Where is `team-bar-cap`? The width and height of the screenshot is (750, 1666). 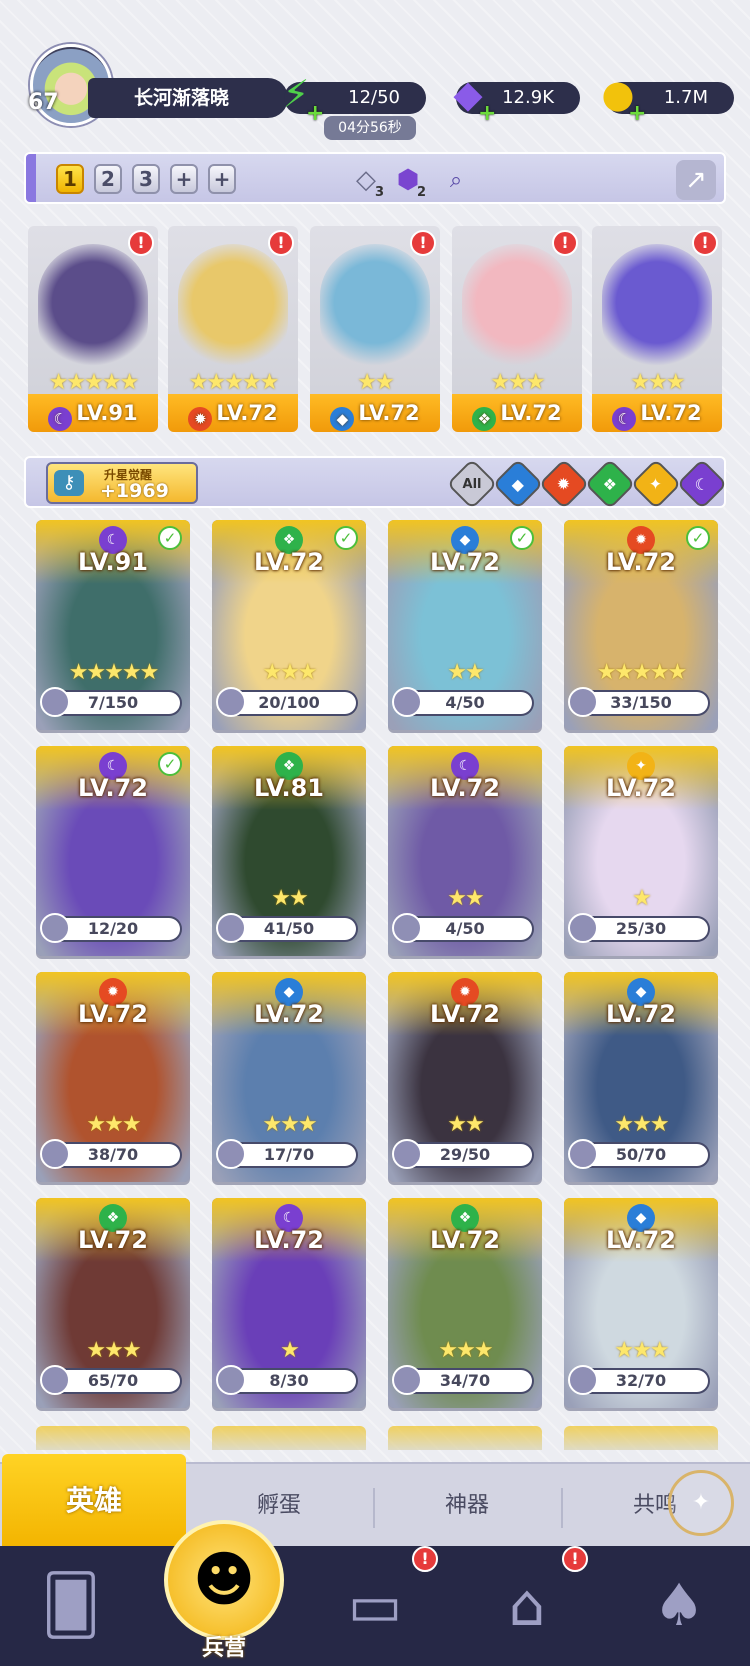
team-bar-cap is located at coordinates (31, 178).